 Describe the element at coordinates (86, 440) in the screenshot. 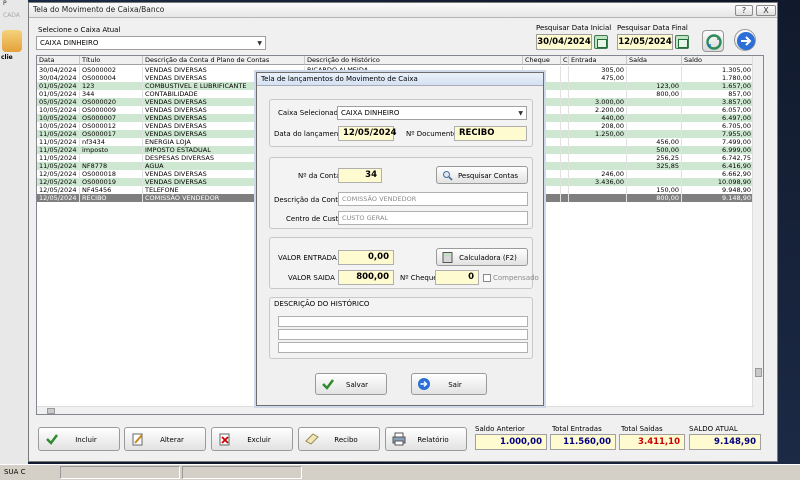

I see `incluir-label: Incluir` at that location.